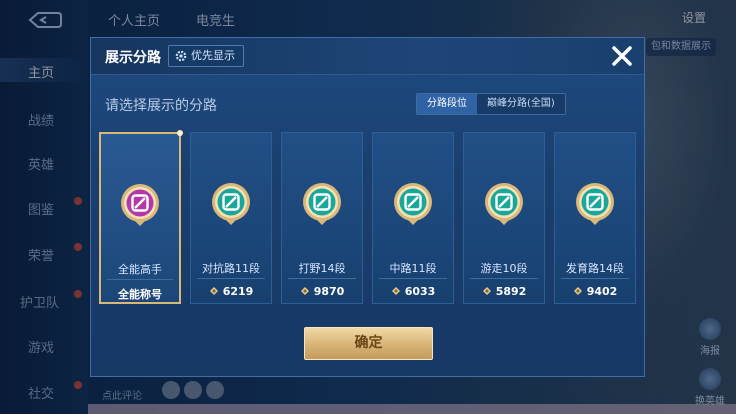 The height and width of the screenshot is (414, 736). What do you see at coordinates (161, 106) in the screenshot?
I see `select-lane-prompt: 请选择展示的分路` at bounding box center [161, 106].